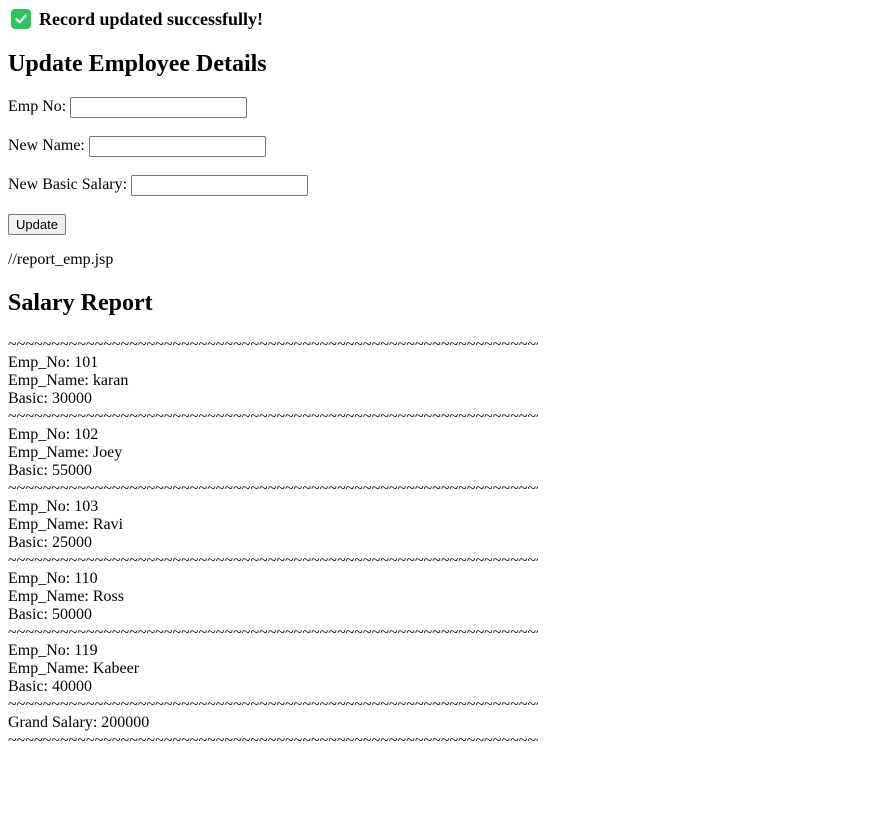  I want to click on emp-no-label: Emp No:, so click(37, 106).